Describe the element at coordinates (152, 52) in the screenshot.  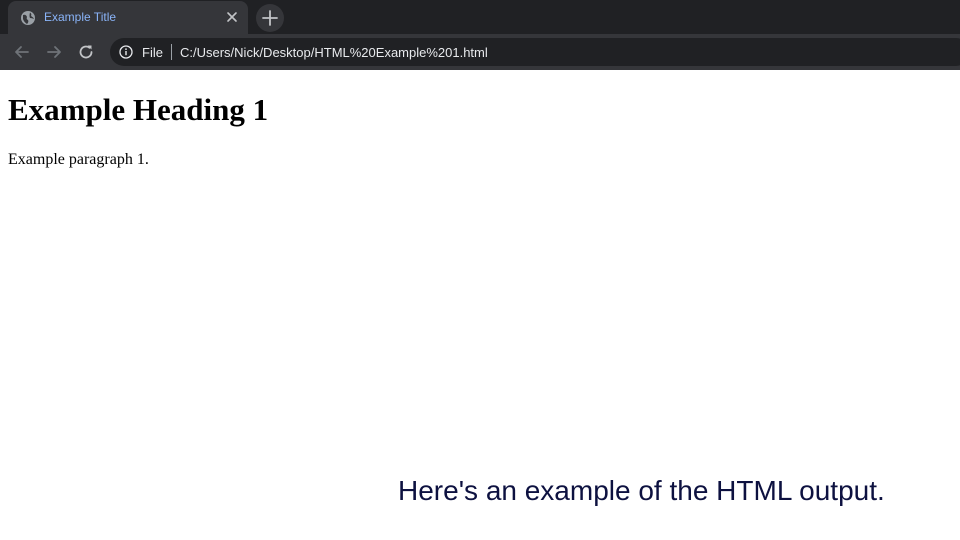
I see `file-scheme-label: File` at that location.